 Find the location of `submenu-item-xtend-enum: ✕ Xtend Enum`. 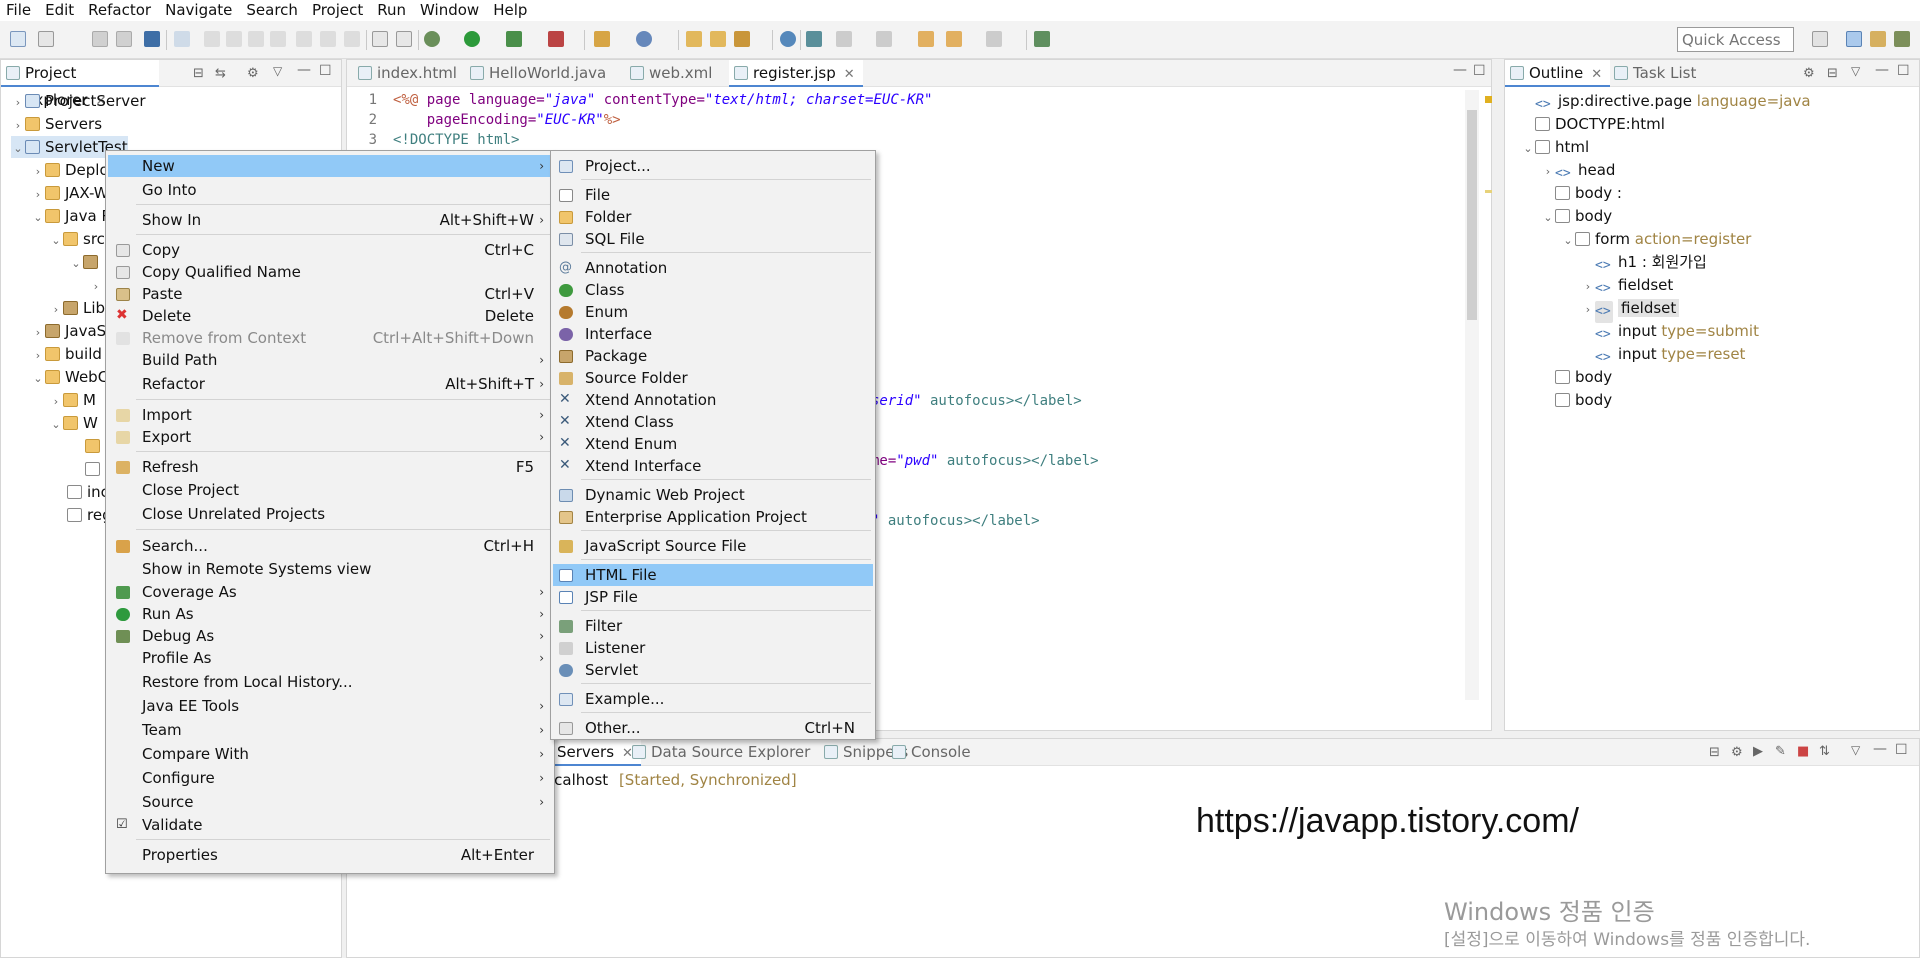

submenu-item-xtend-enum: ✕ Xtend Enum is located at coordinates (713, 444).